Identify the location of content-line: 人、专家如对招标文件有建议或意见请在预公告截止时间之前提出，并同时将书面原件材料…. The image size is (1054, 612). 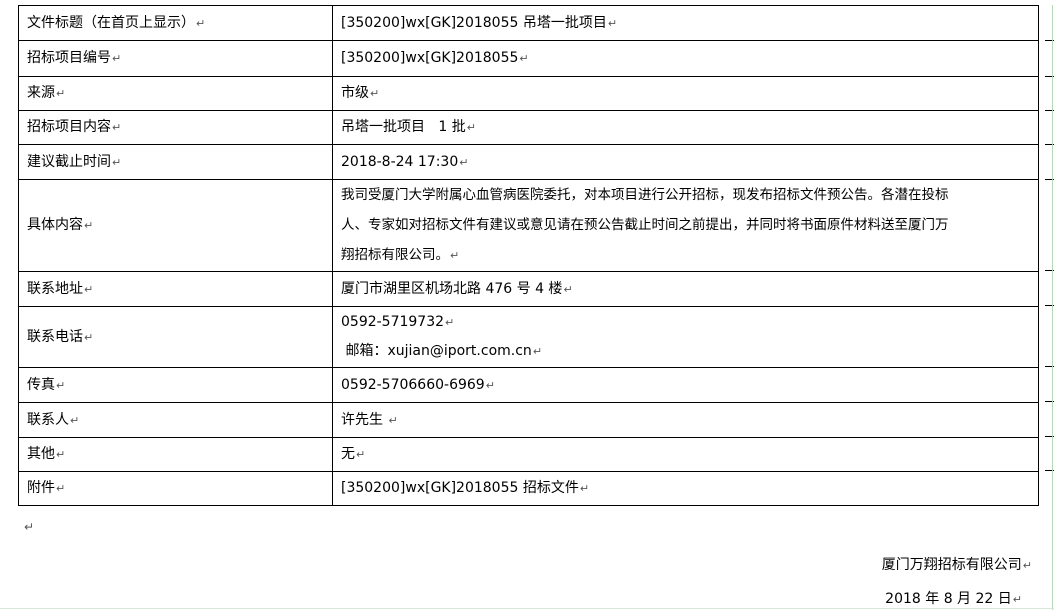
(645, 225).